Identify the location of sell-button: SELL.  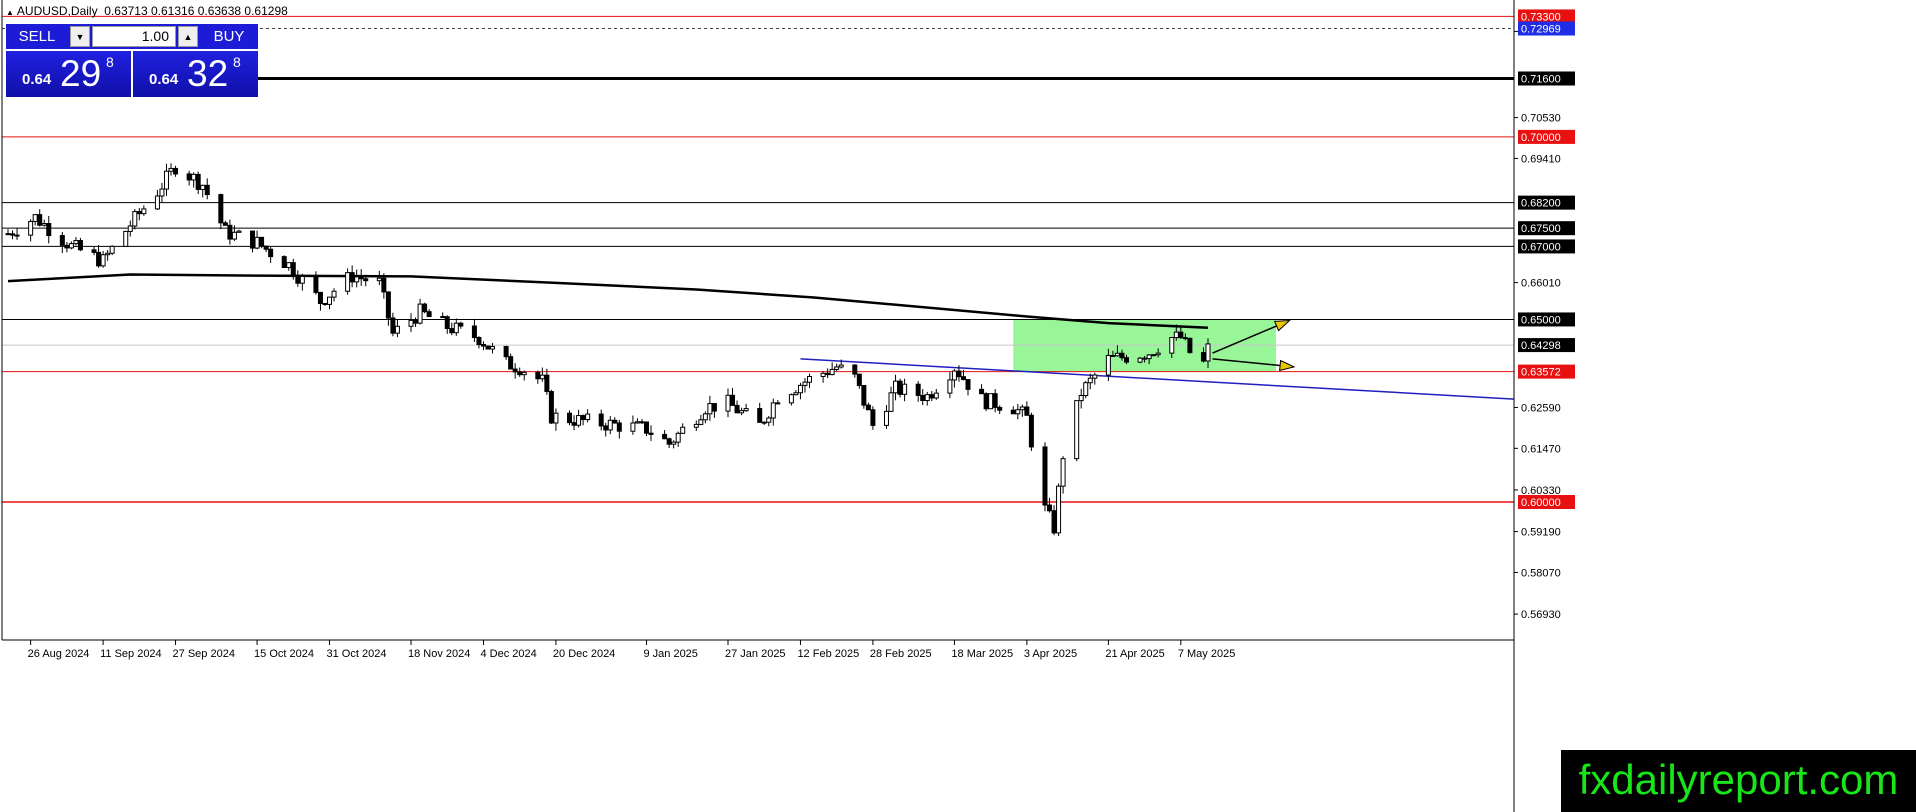
(37, 36).